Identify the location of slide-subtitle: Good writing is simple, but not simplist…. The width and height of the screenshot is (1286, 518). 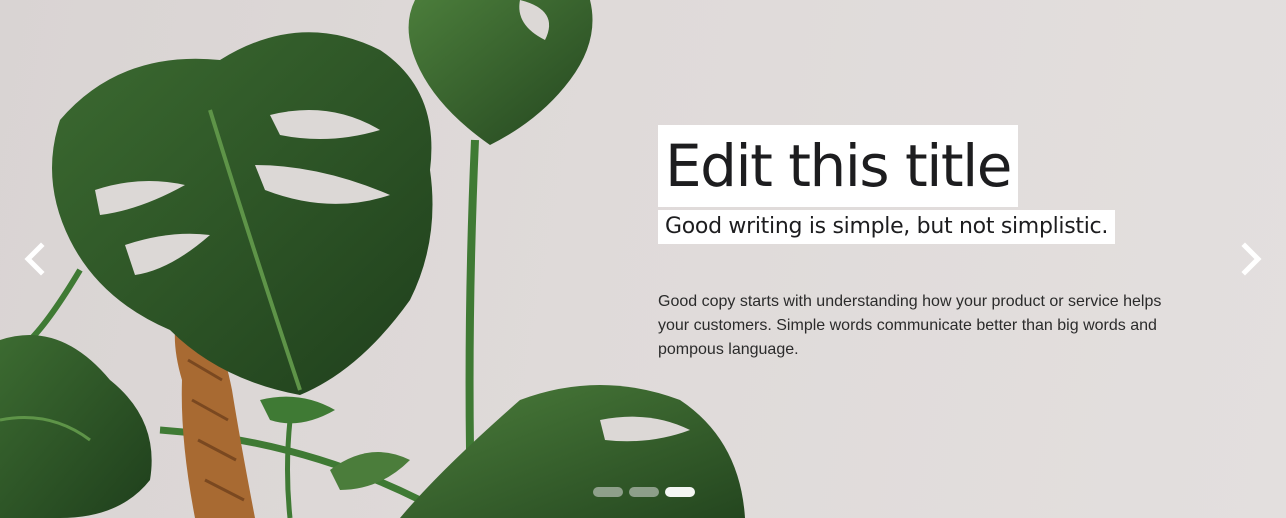
(887, 227).